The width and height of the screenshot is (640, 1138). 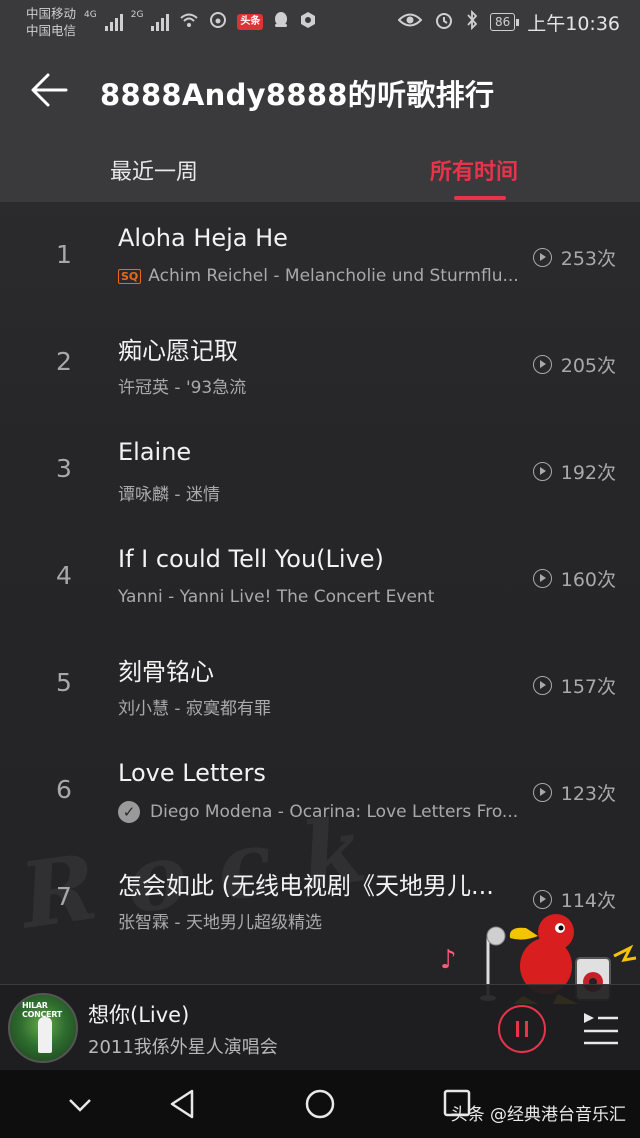 I want to click on rank-number: 2, so click(x=64, y=361).